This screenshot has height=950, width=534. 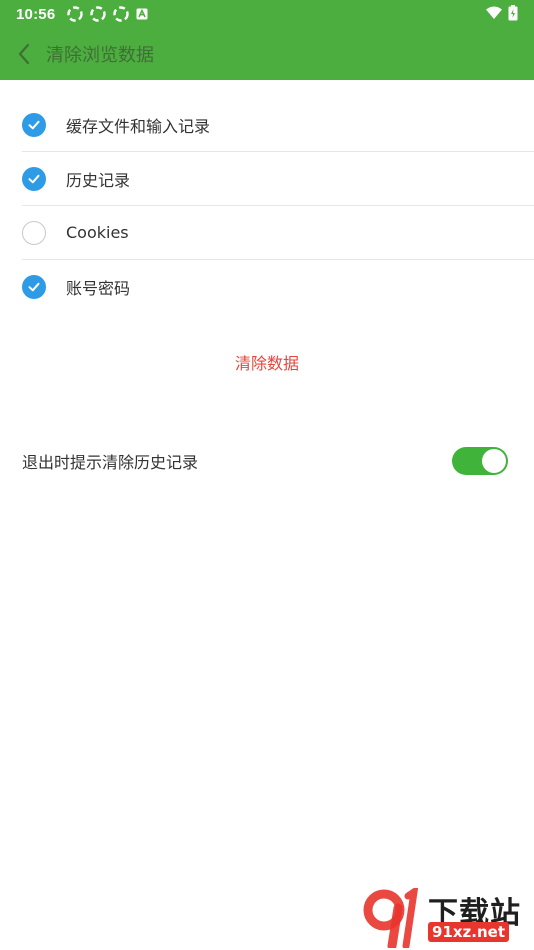 What do you see at coordinates (100, 55) in the screenshot?
I see `page-title: 清除浏览数据` at bounding box center [100, 55].